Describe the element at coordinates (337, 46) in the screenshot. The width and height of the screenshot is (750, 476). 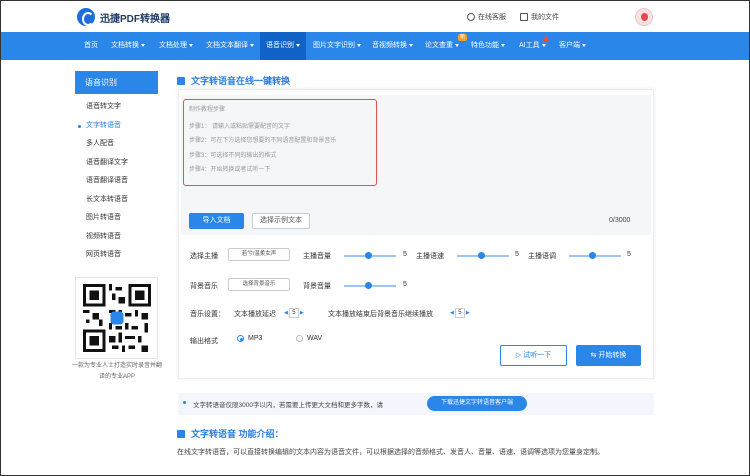
I see `nav-image-ocr: 图片文字识别` at that location.